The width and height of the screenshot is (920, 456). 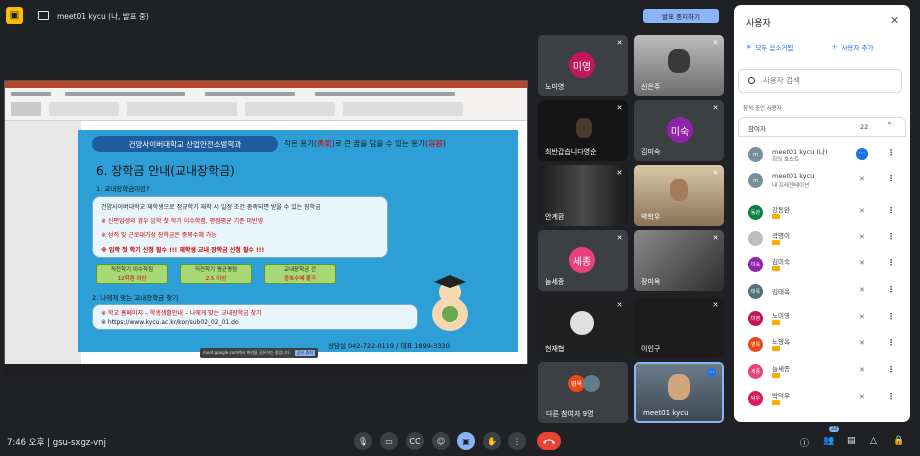 I want to click on end-call-button, so click(x=549, y=441).